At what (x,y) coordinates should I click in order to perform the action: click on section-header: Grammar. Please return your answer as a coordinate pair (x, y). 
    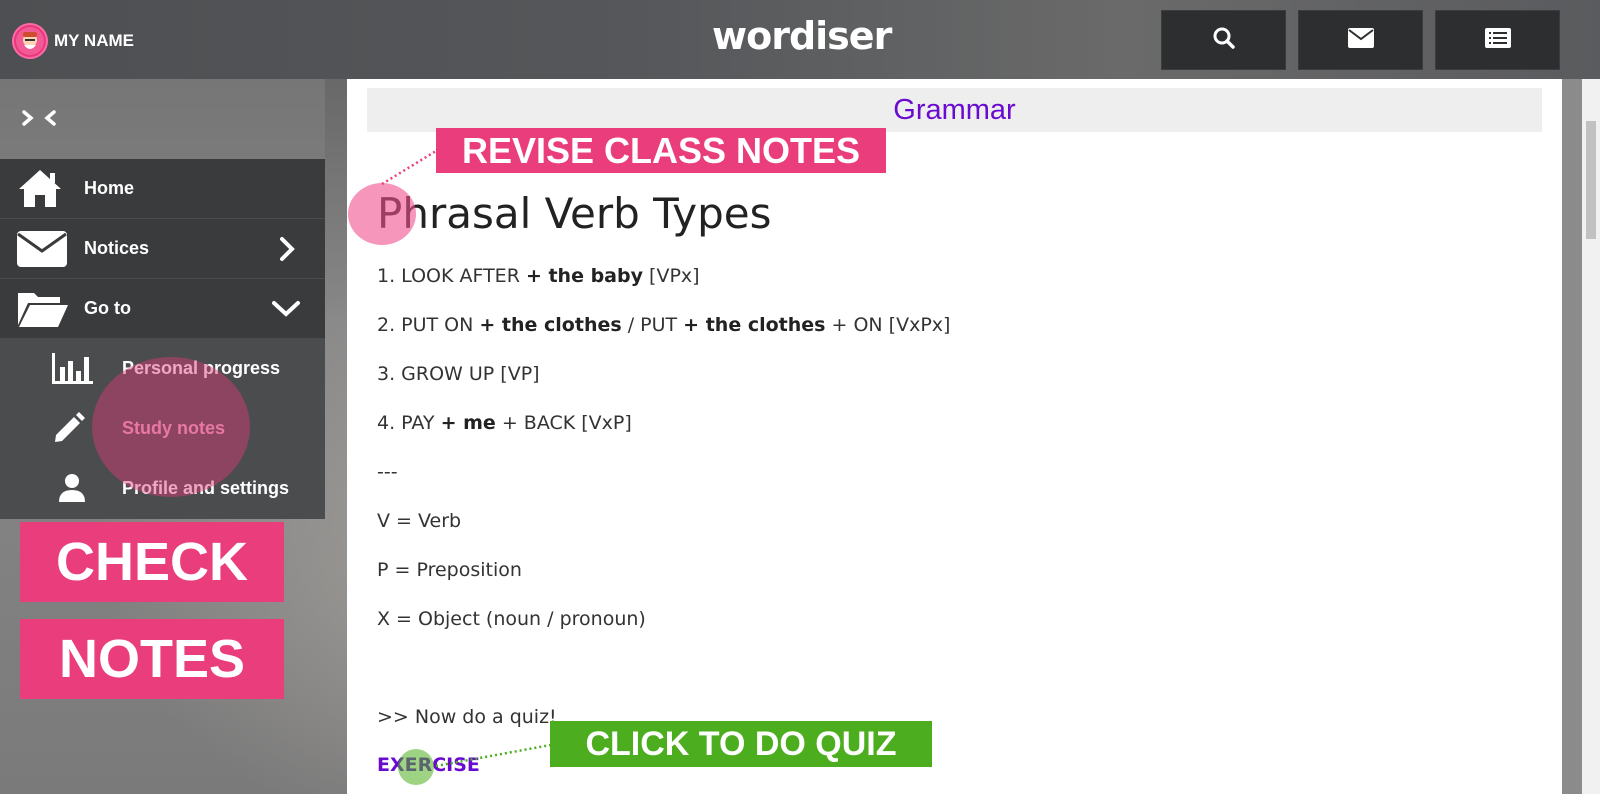
    Looking at the image, I should click on (954, 110).